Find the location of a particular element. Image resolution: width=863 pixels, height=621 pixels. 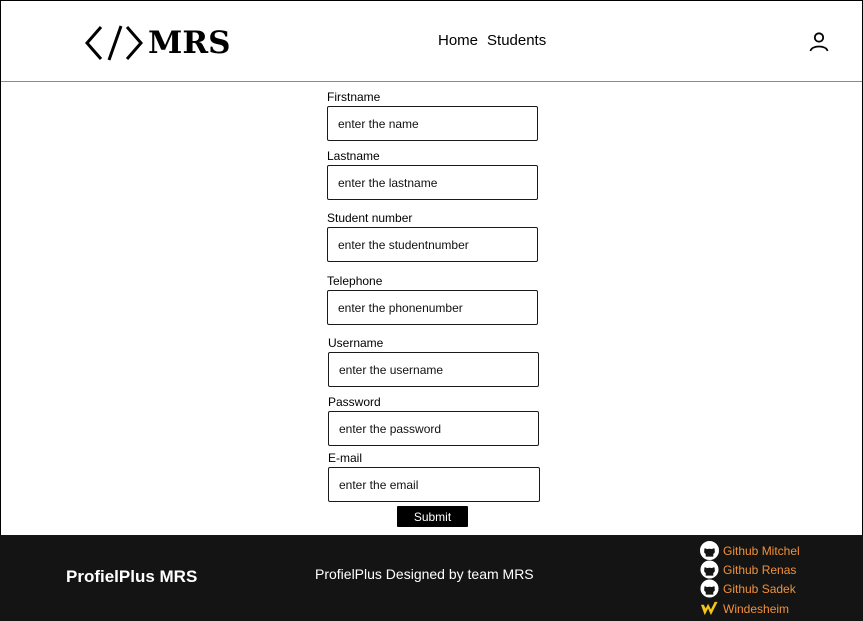

username-label: Username is located at coordinates (356, 343).